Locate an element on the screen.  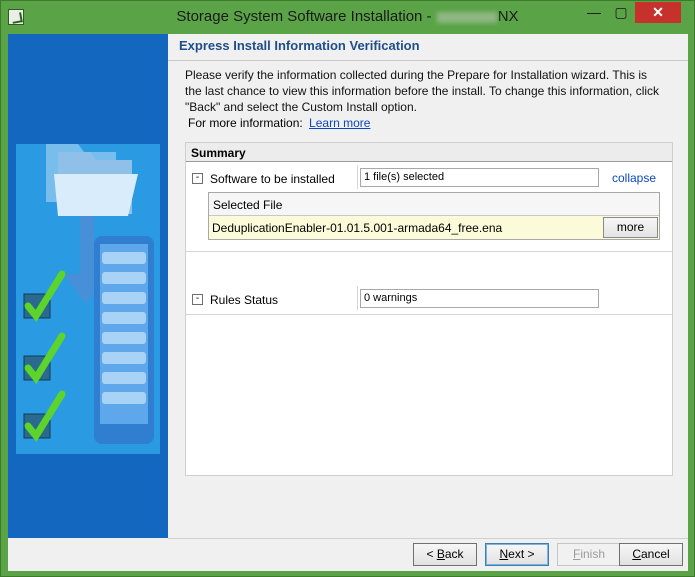
folder-server-illustration is located at coordinates (88, 294).